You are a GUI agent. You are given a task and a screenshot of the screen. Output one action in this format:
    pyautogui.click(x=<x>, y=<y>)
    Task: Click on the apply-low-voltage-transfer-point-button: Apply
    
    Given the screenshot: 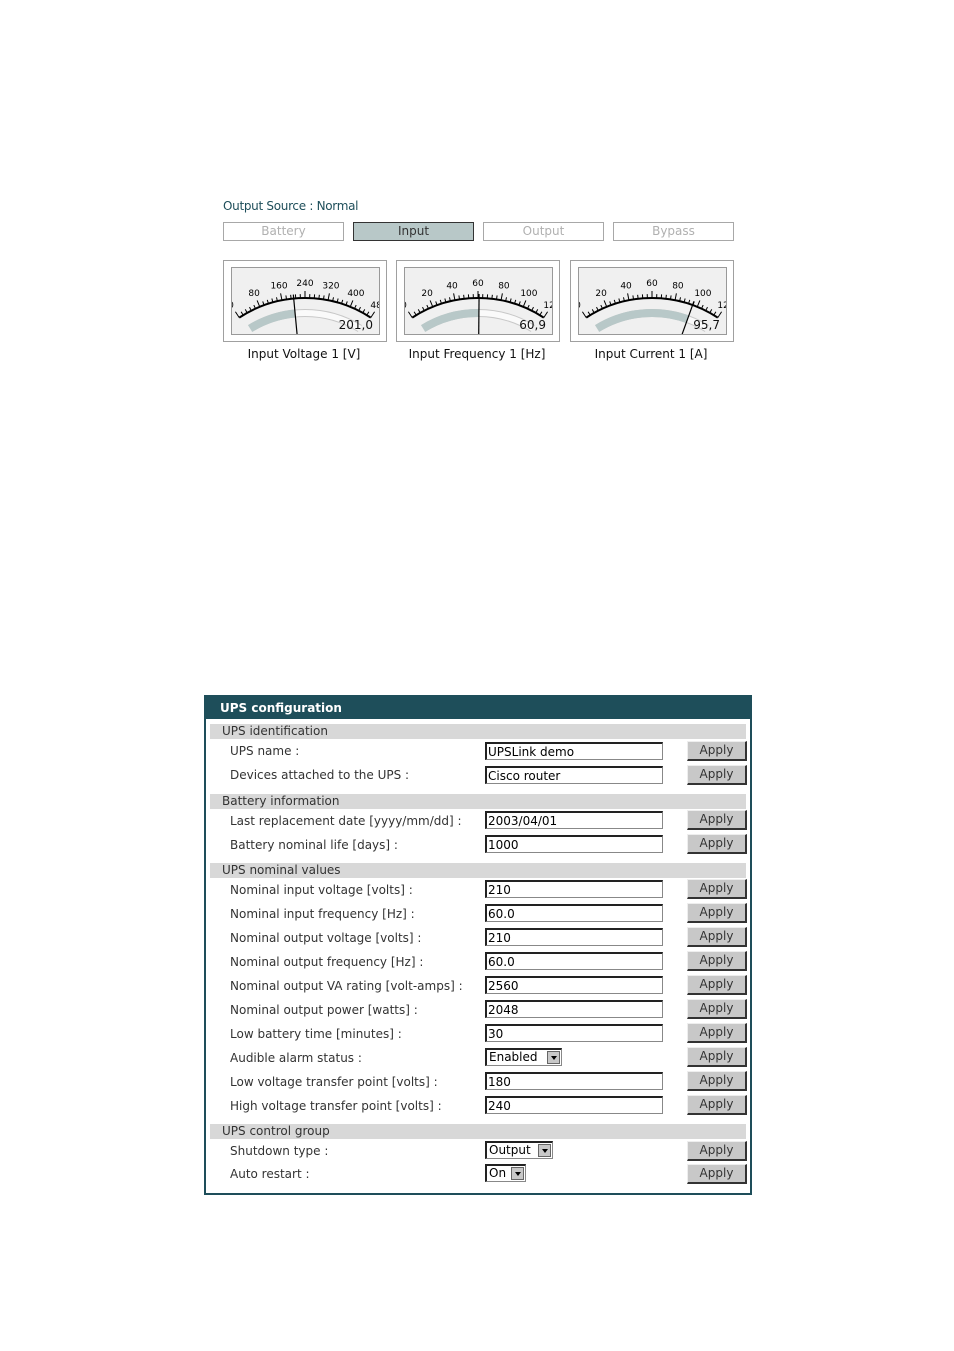 What is the action you would take?
    pyautogui.click(x=717, y=1081)
    